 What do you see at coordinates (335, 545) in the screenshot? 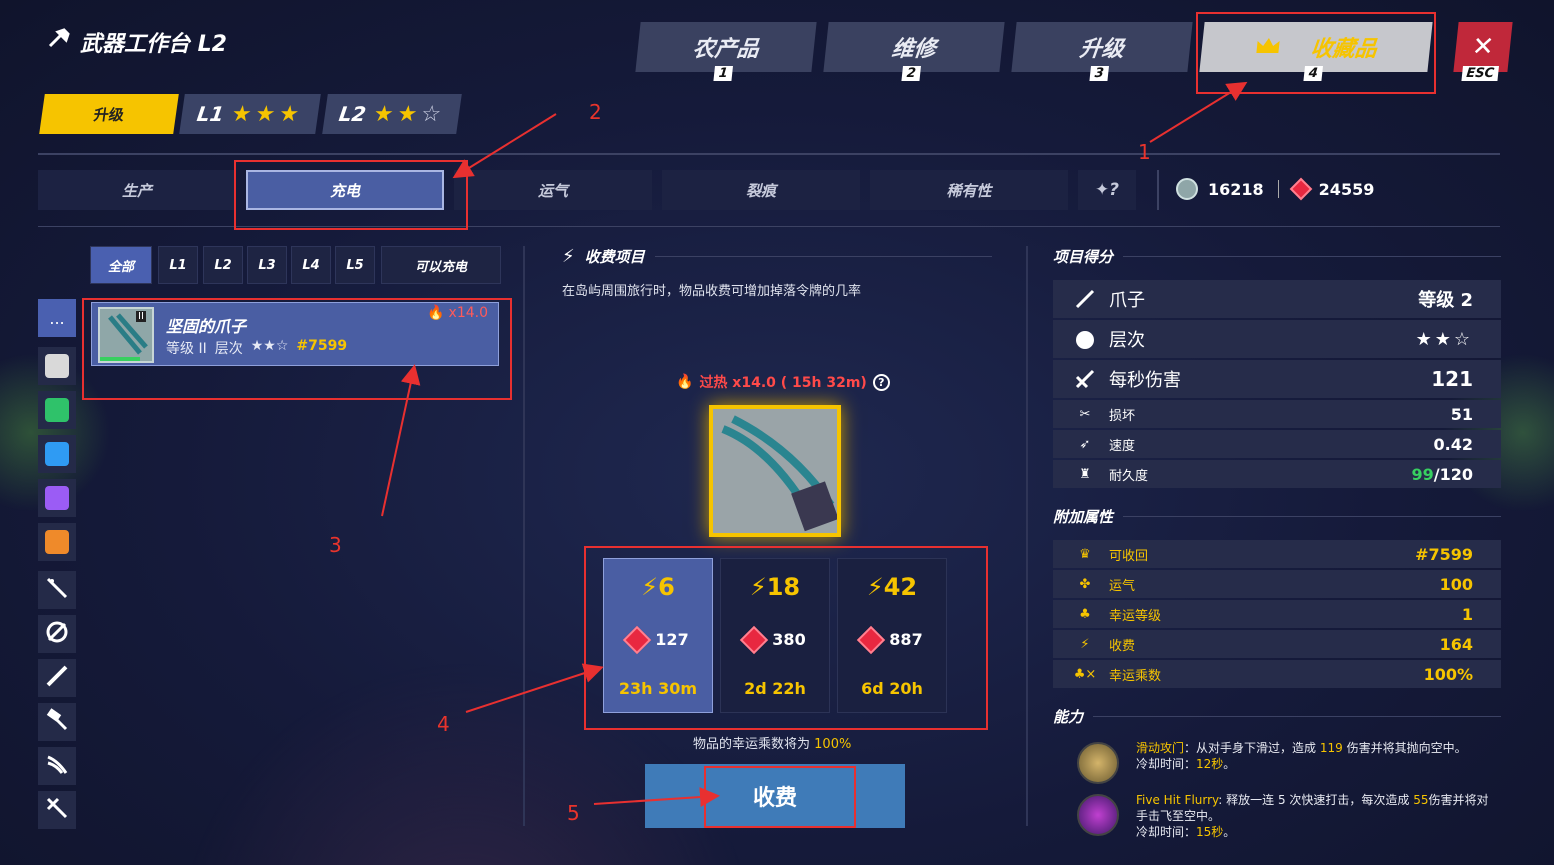
I see `annotation-label: 3` at bounding box center [335, 545].